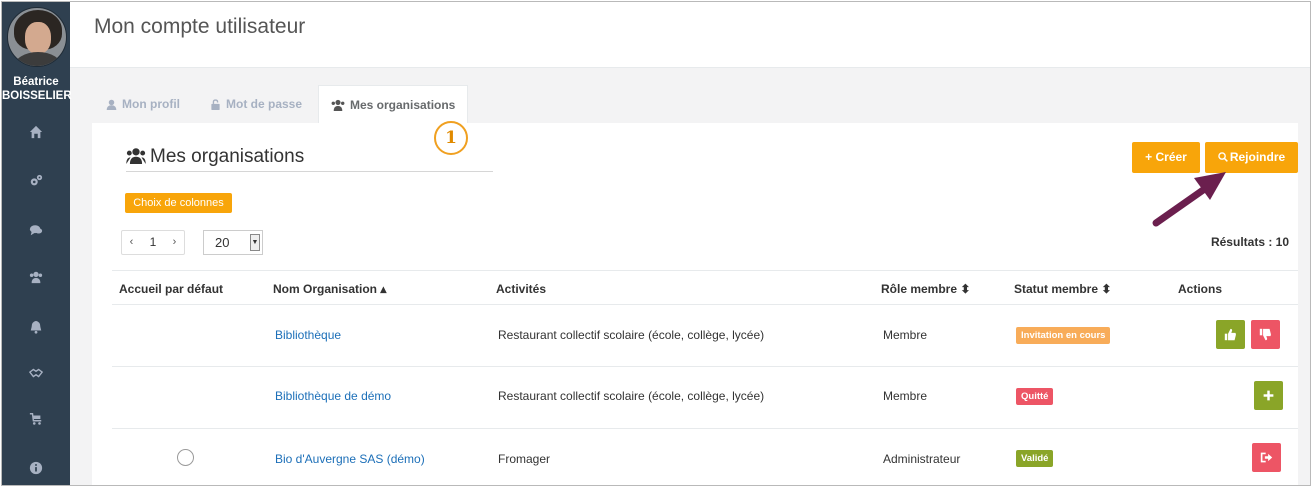 Image resolution: width=1313 pixels, height=492 pixels. Describe the element at coordinates (1189, 199) in the screenshot. I see `annotation-arrow` at that location.